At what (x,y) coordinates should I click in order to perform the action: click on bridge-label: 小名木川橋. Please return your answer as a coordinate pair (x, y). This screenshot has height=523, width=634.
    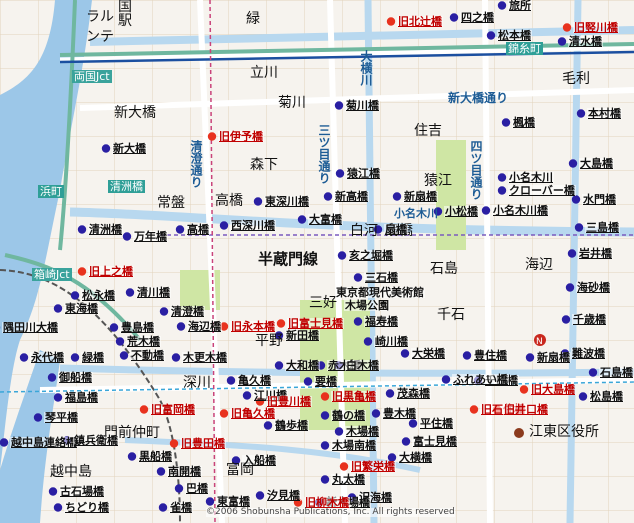
    Looking at the image, I should click on (520, 210).